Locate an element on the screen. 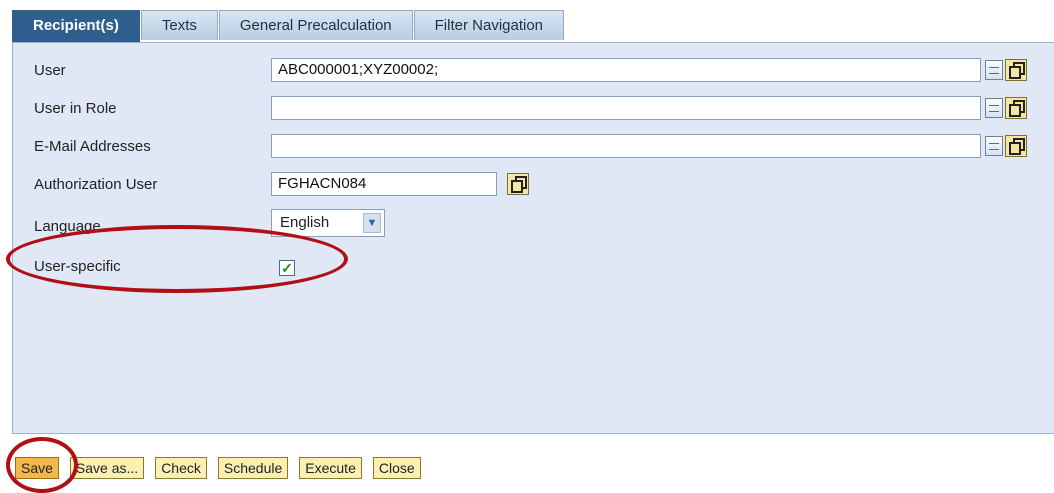 Image resolution: width=1054 pixels, height=493 pixels. save-button: Save is located at coordinates (37, 468).